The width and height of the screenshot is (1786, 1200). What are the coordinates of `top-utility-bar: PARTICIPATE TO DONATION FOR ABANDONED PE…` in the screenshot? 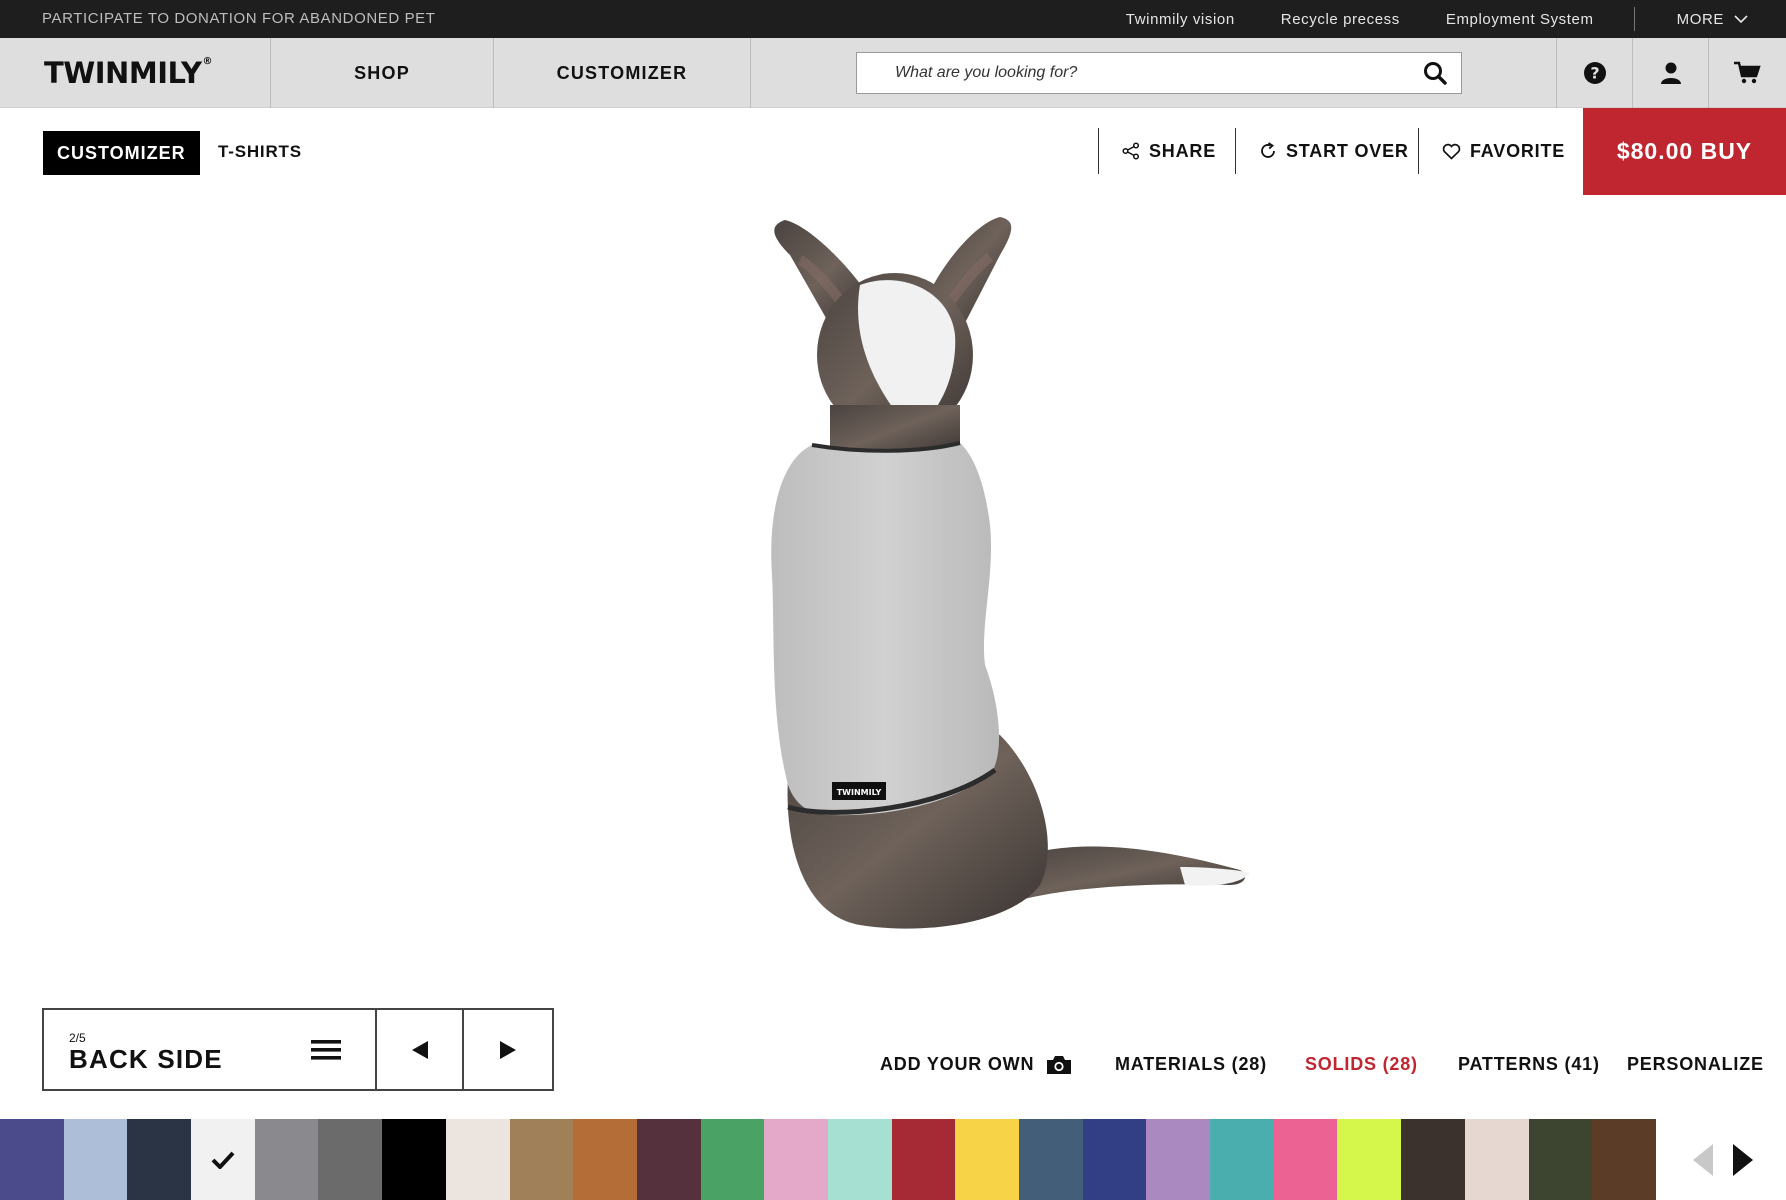 It's located at (893, 19).